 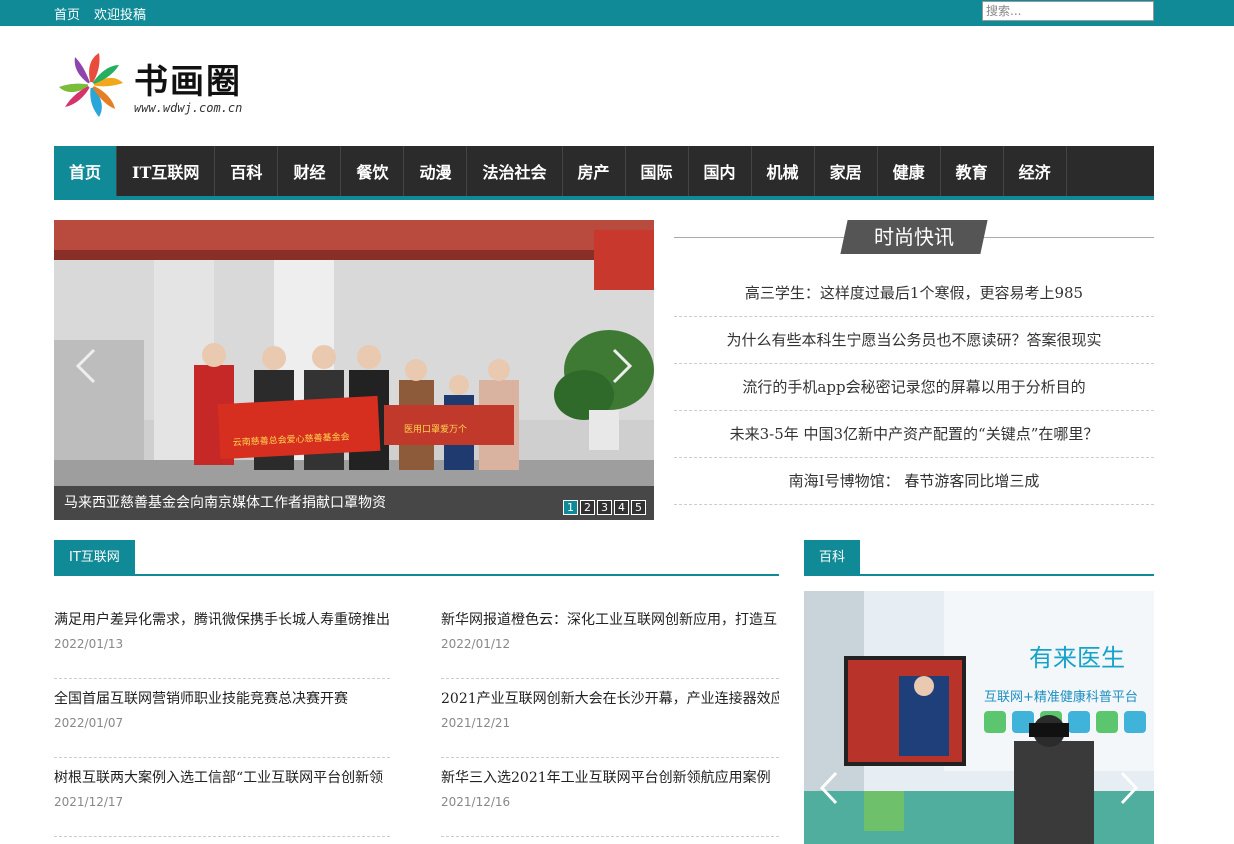 What do you see at coordinates (67, 13) in the screenshot?
I see `top-link-home: 首页` at bounding box center [67, 13].